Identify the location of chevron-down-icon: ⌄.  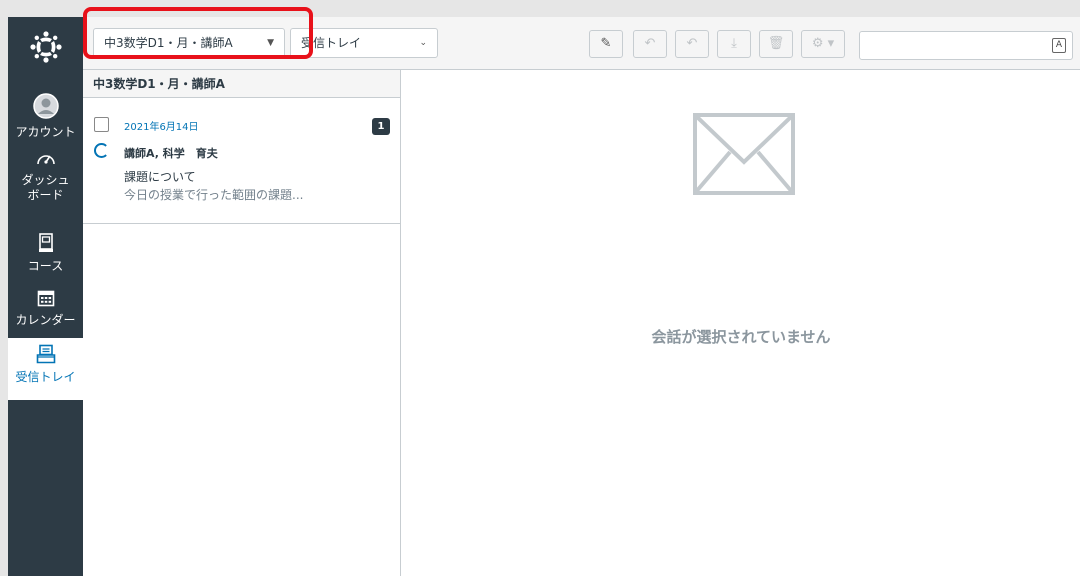
(423, 43).